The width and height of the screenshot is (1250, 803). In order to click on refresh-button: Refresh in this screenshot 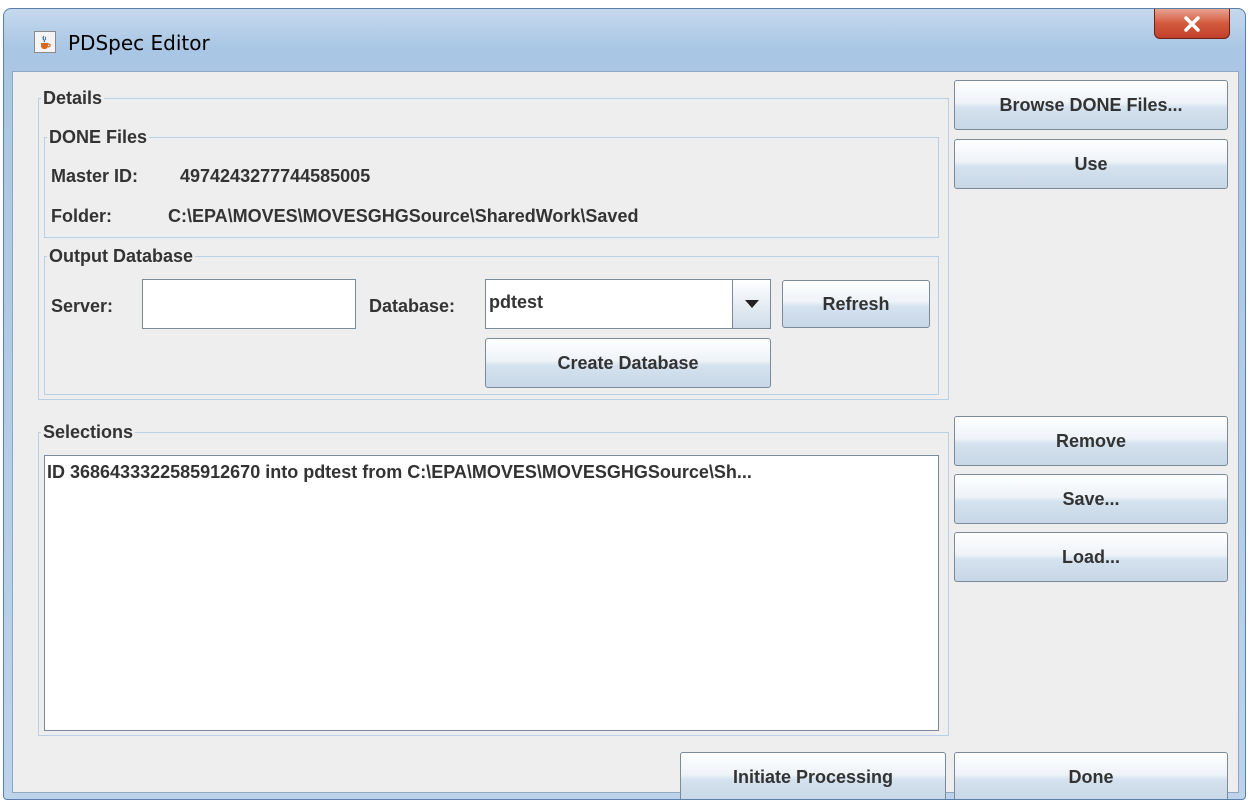, I will do `click(856, 304)`.